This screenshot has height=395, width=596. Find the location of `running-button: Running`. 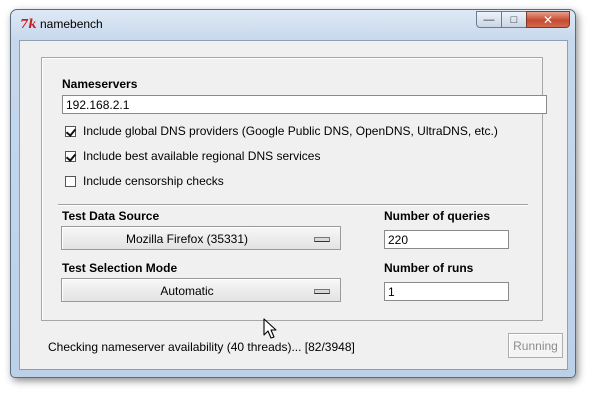

running-button: Running is located at coordinates (535, 345).